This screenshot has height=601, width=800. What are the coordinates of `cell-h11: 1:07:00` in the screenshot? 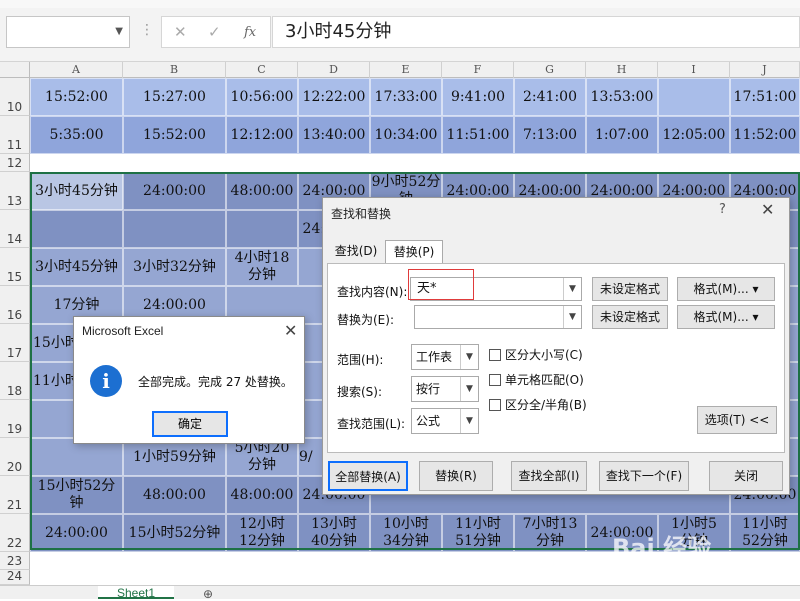 It's located at (622, 135).